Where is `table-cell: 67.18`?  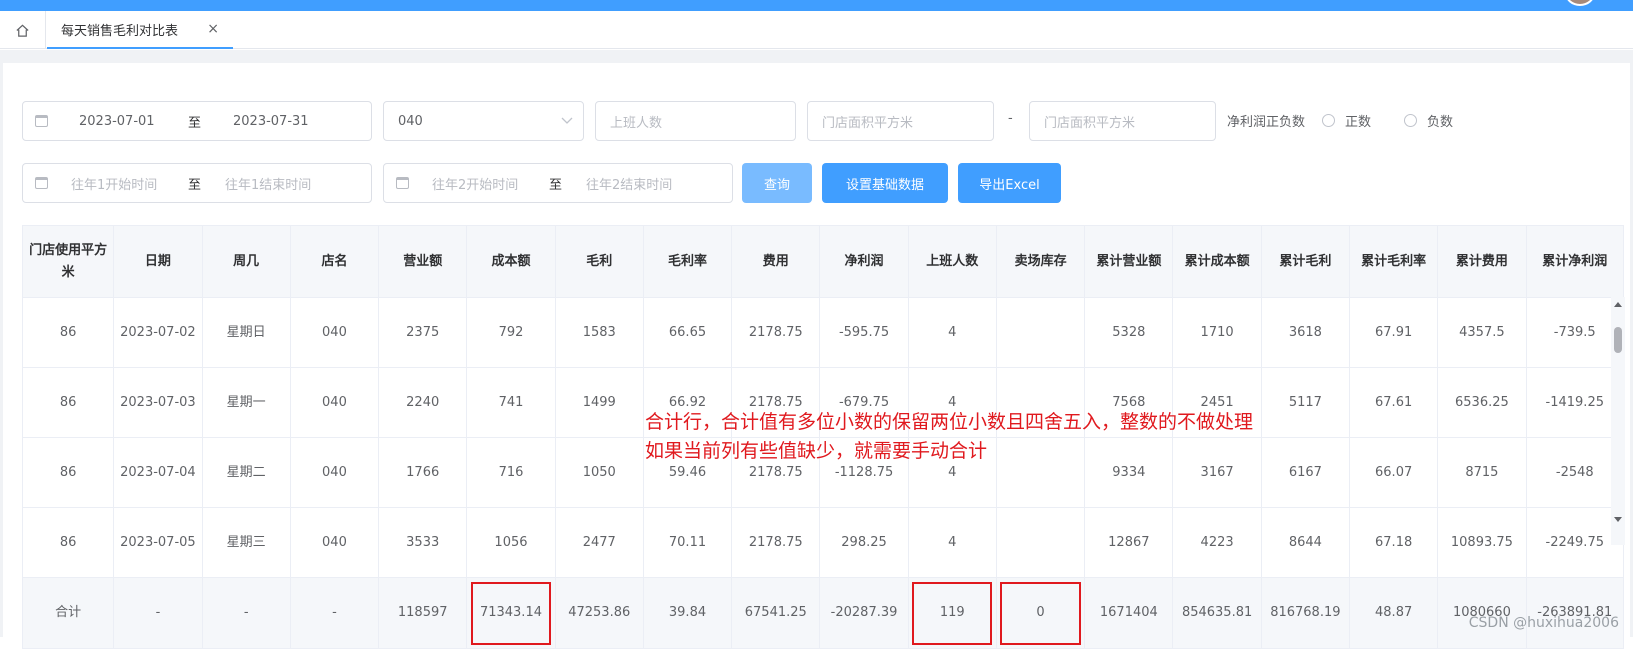 table-cell: 67.18 is located at coordinates (1394, 543).